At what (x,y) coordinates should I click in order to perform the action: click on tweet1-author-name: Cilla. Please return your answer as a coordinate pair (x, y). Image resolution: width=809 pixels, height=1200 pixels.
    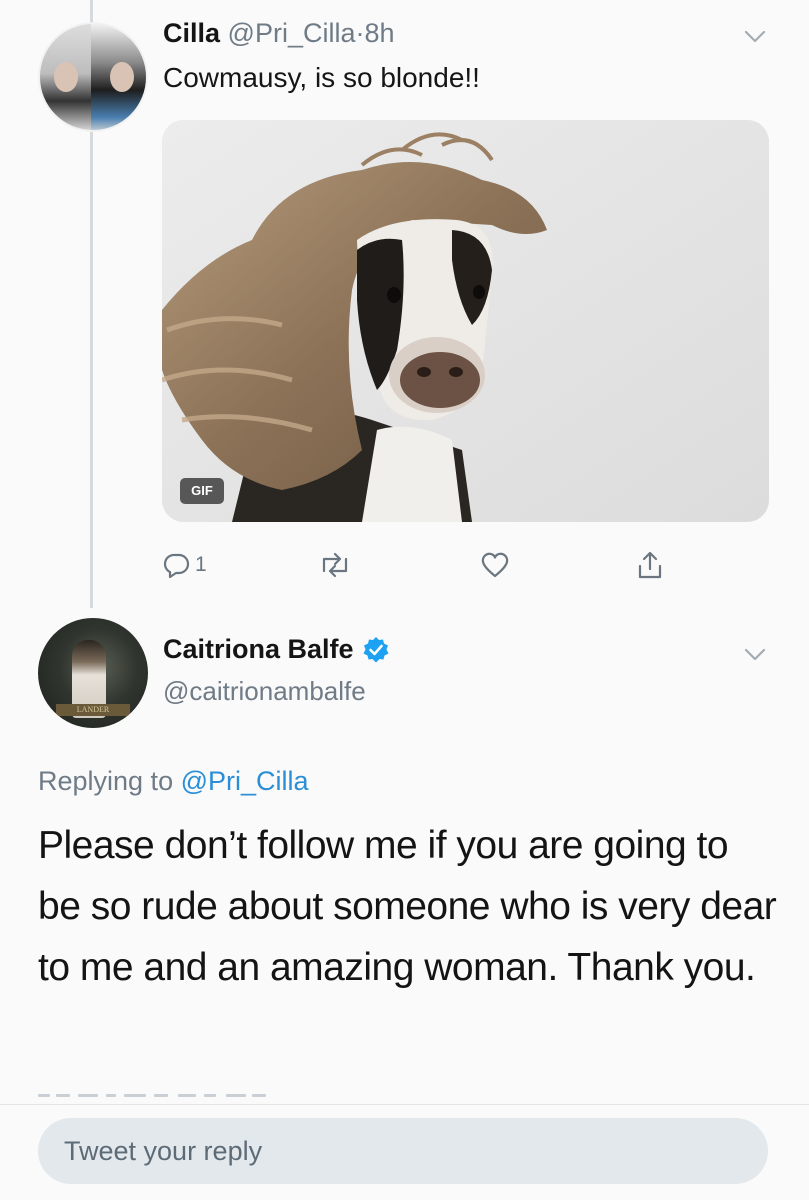
    Looking at the image, I should click on (191, 33).